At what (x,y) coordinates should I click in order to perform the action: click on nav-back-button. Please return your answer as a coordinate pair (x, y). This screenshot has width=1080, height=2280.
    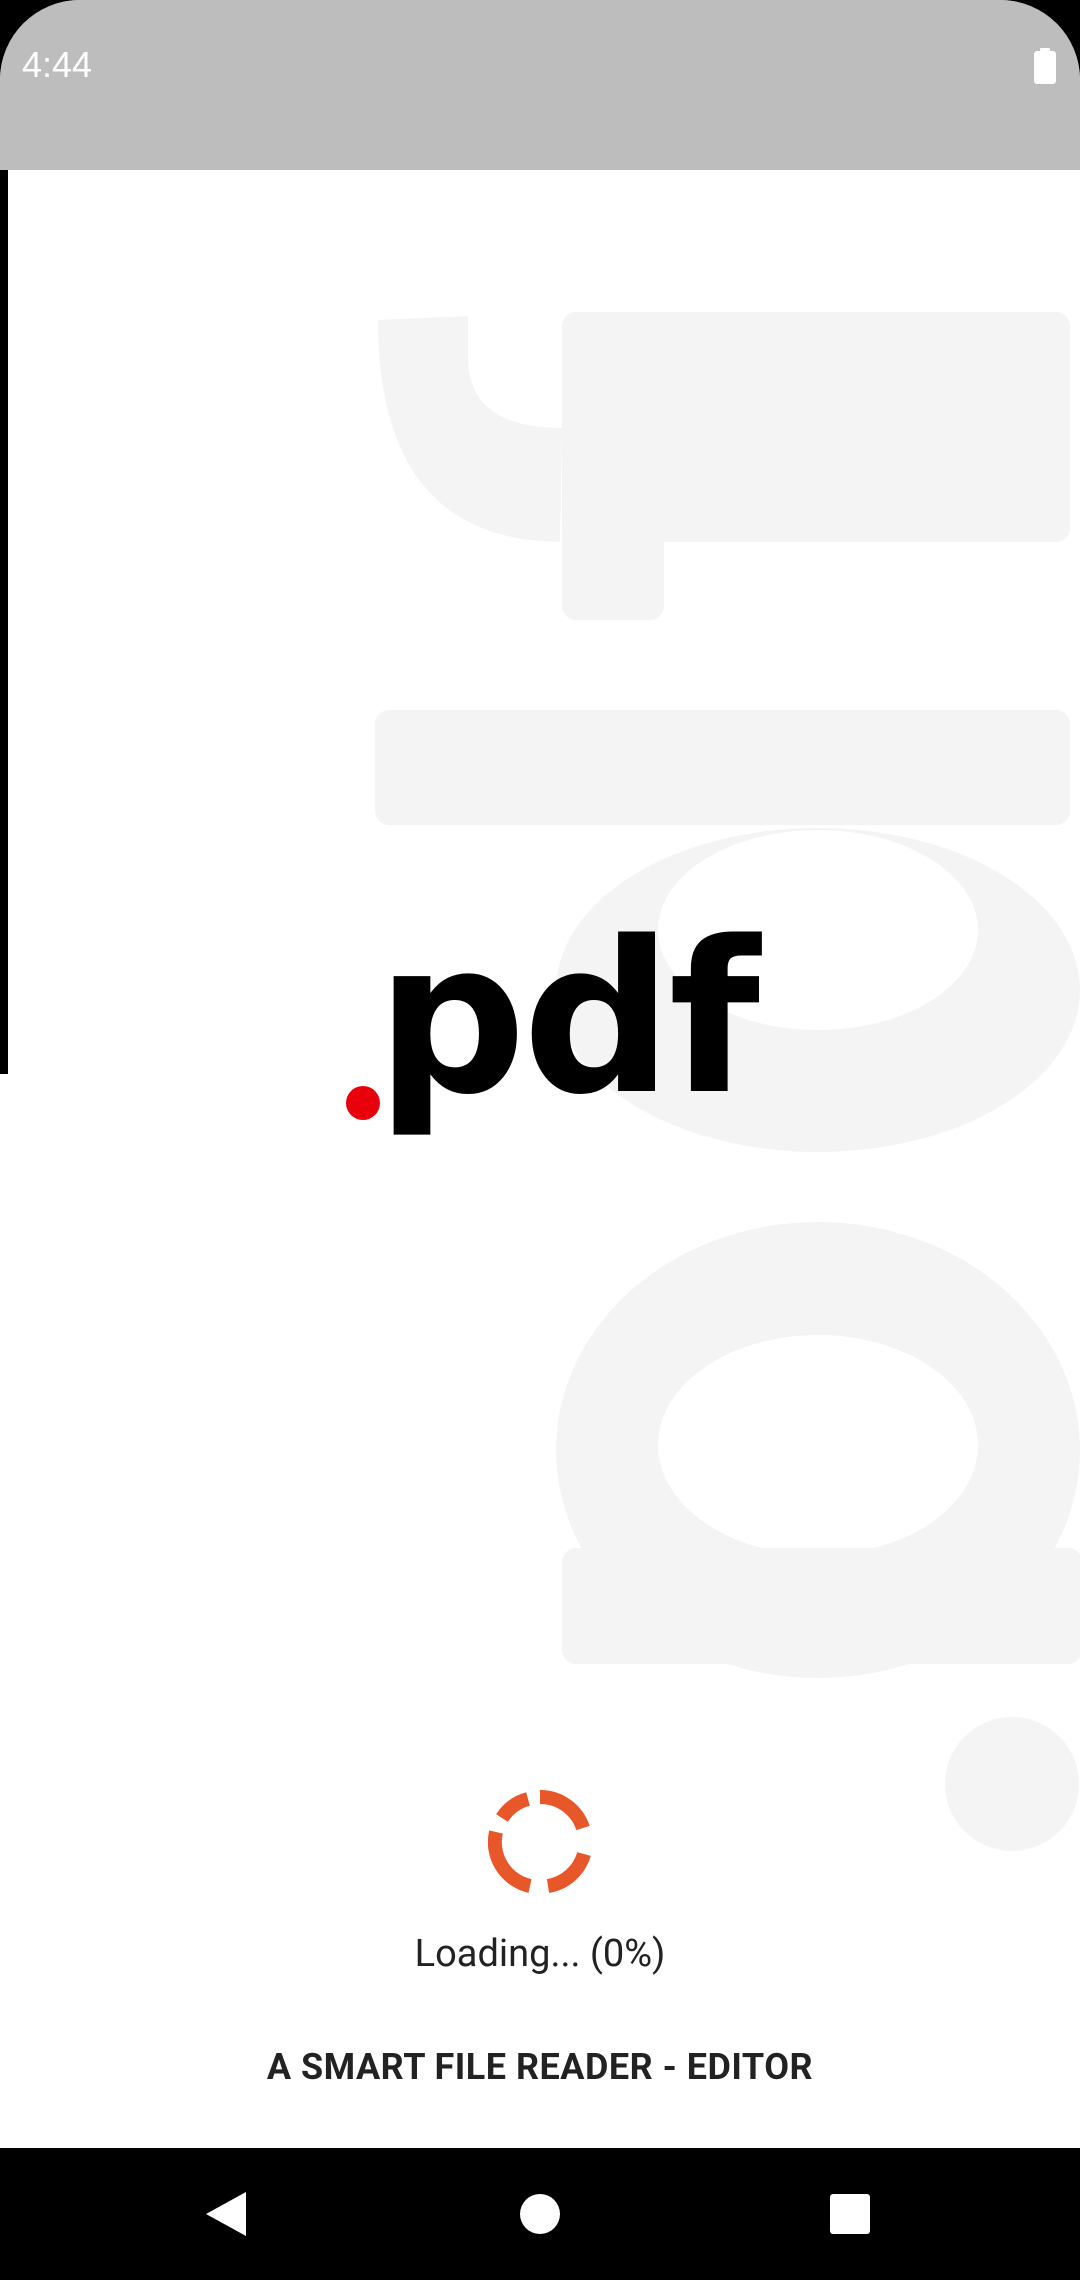
    Looking at the image, I should click on (226, 2214).